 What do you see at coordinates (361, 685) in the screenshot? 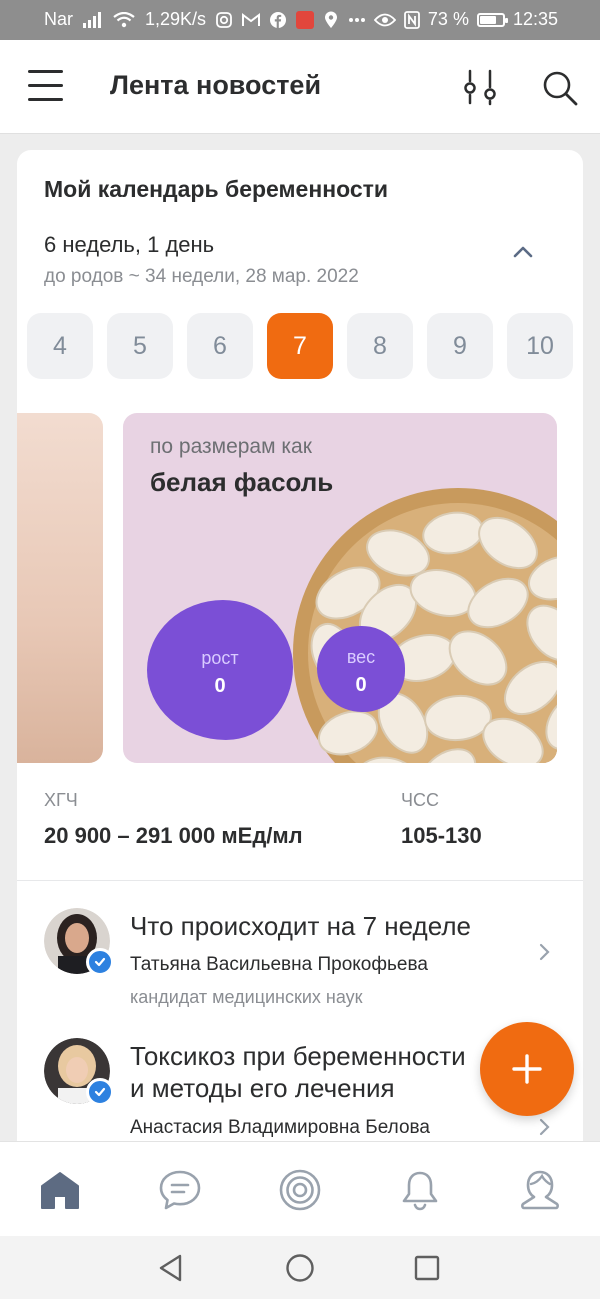
I see `weight-value: 0` at bounding box center [361, 685].